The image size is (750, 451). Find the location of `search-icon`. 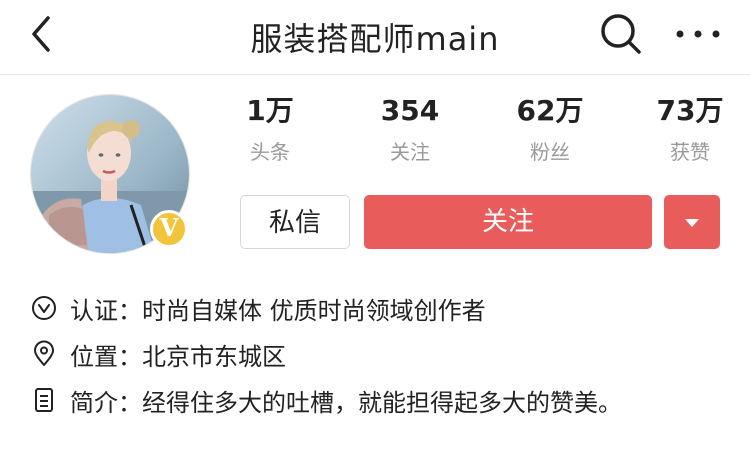

search-icon is located at coordinates (621, 34).